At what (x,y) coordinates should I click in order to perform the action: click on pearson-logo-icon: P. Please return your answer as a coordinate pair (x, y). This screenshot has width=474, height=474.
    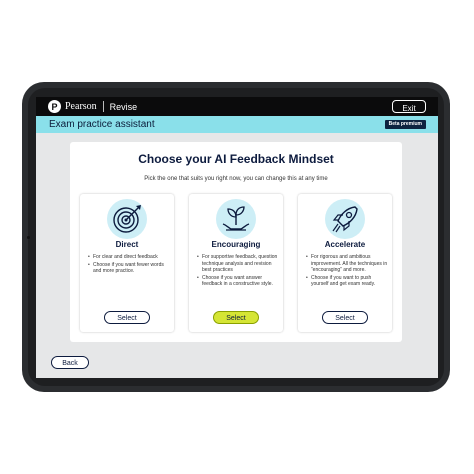
    Looking at the image, I should click on (54, 106).